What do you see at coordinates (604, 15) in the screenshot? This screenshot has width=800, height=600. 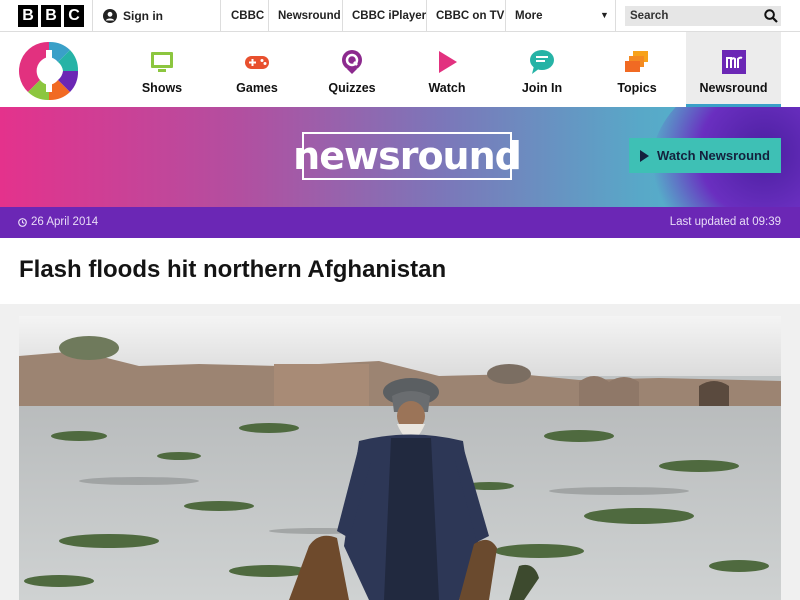 I see `chevron-down-icon: ▼` at bounding box center [604, 15].